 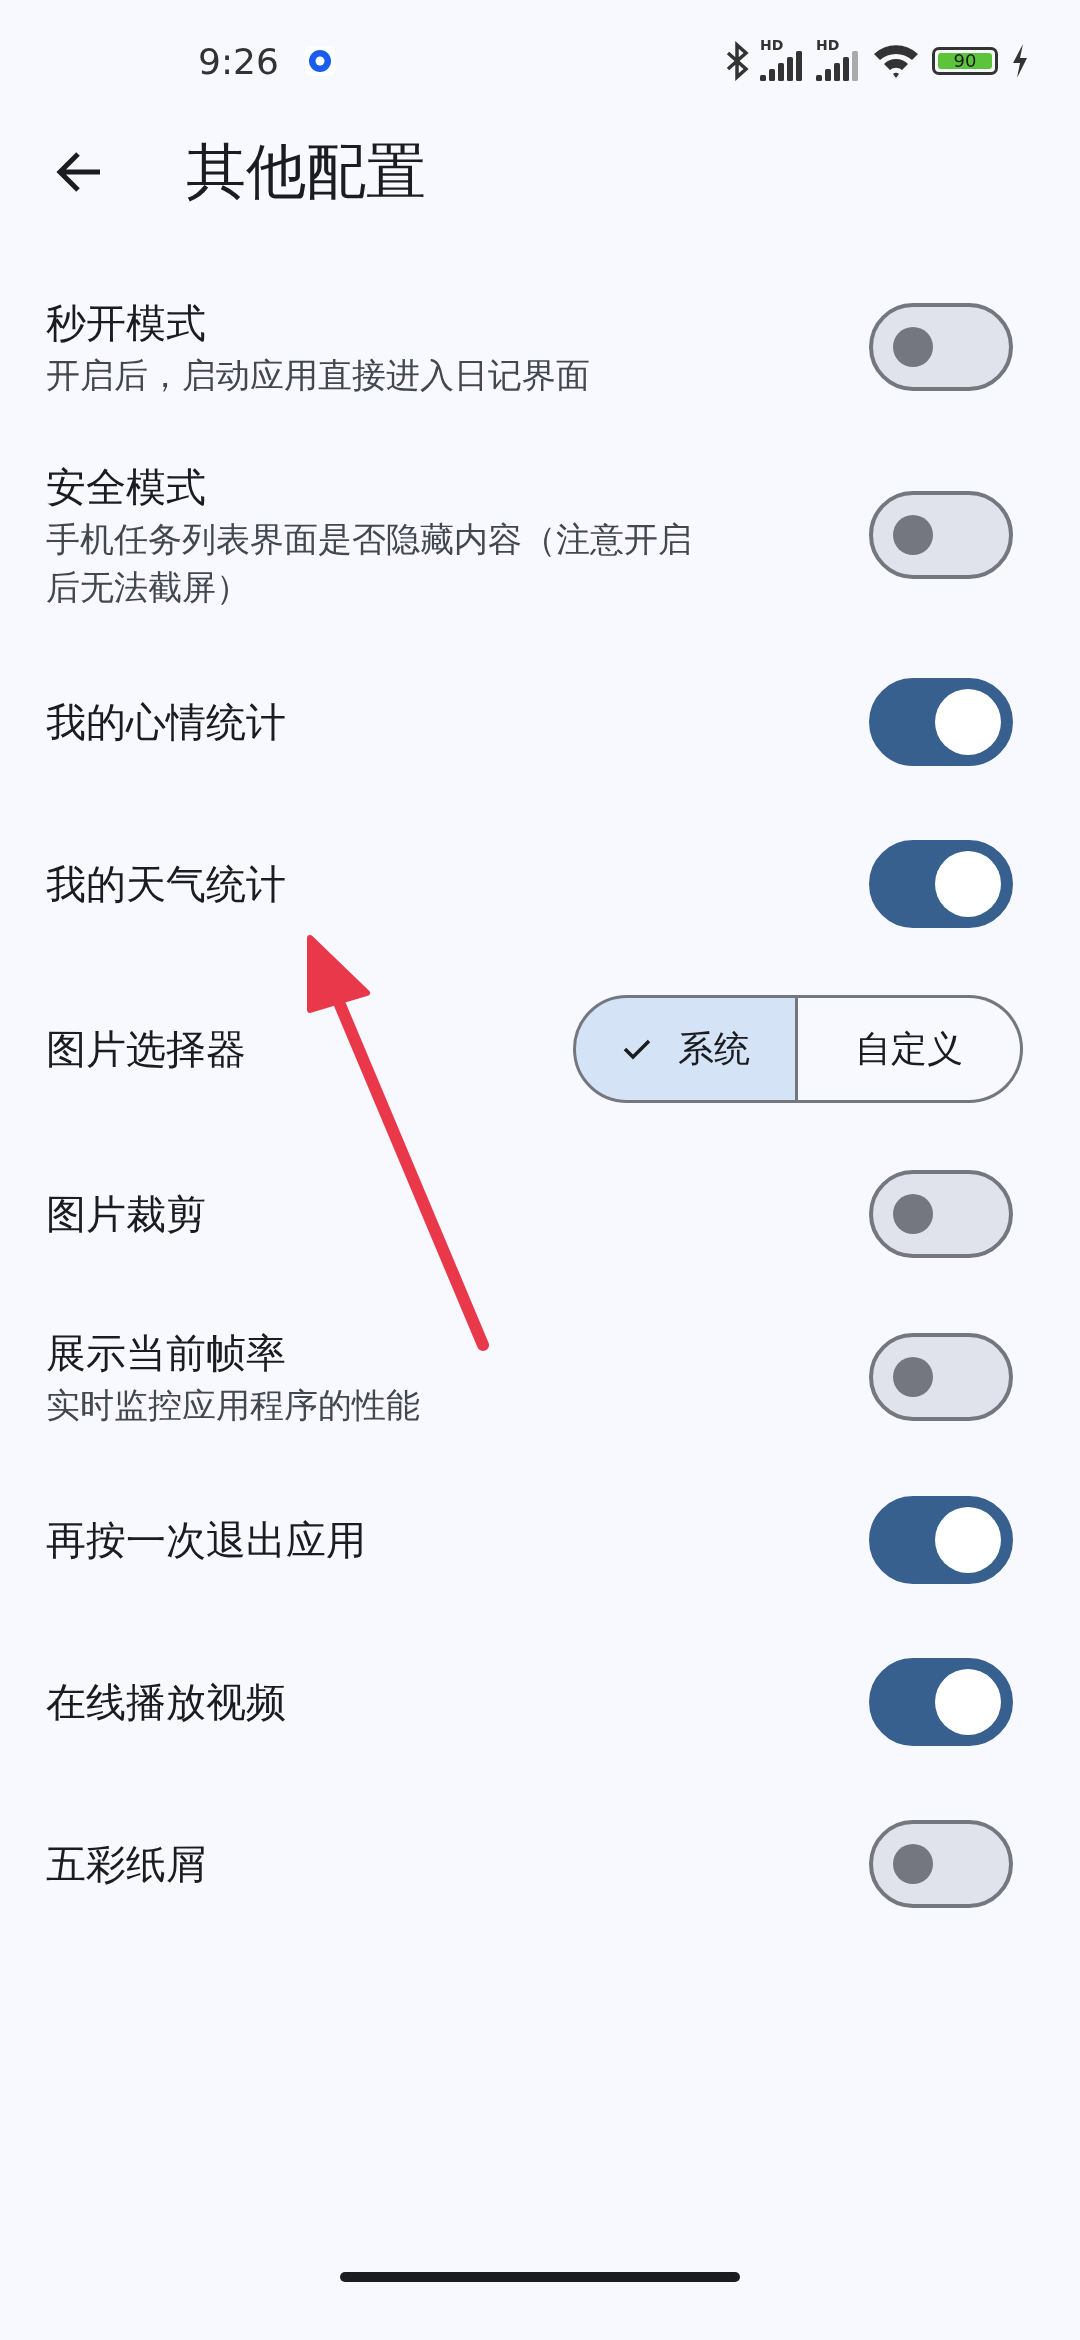 What do you see at coordinates (166, 884) in the screenshot?
I see `setting-title: 我的天气统计` at bounding box center [166, 884].